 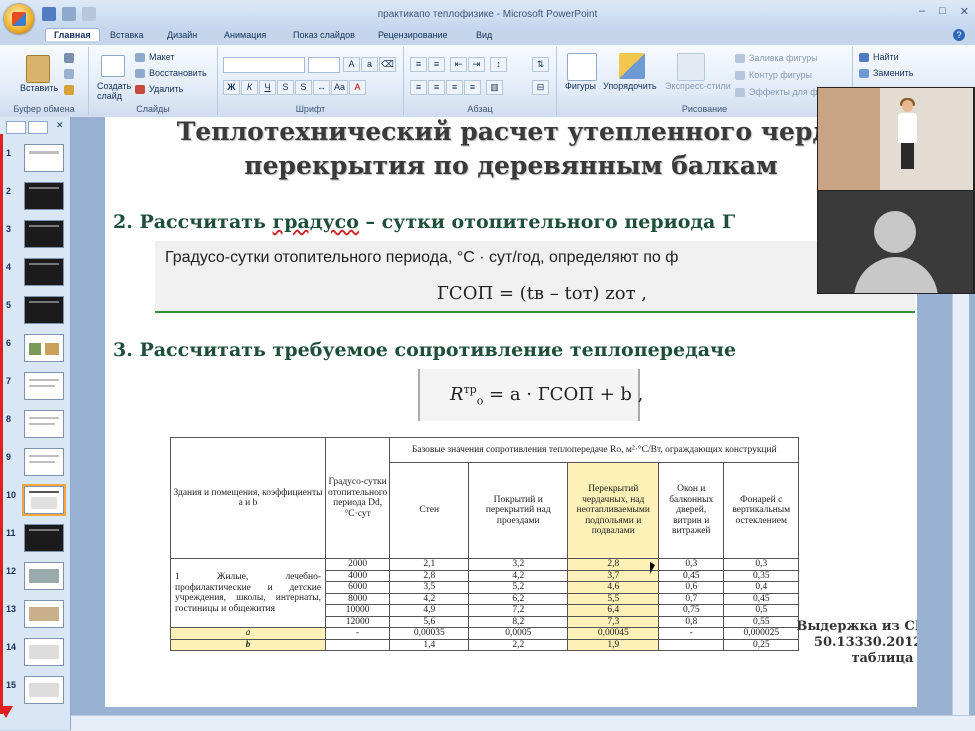 What do you see at coordinates (907, 134) in the screenshot?
I see `presenter-figure` at bounding box center [907, 134].